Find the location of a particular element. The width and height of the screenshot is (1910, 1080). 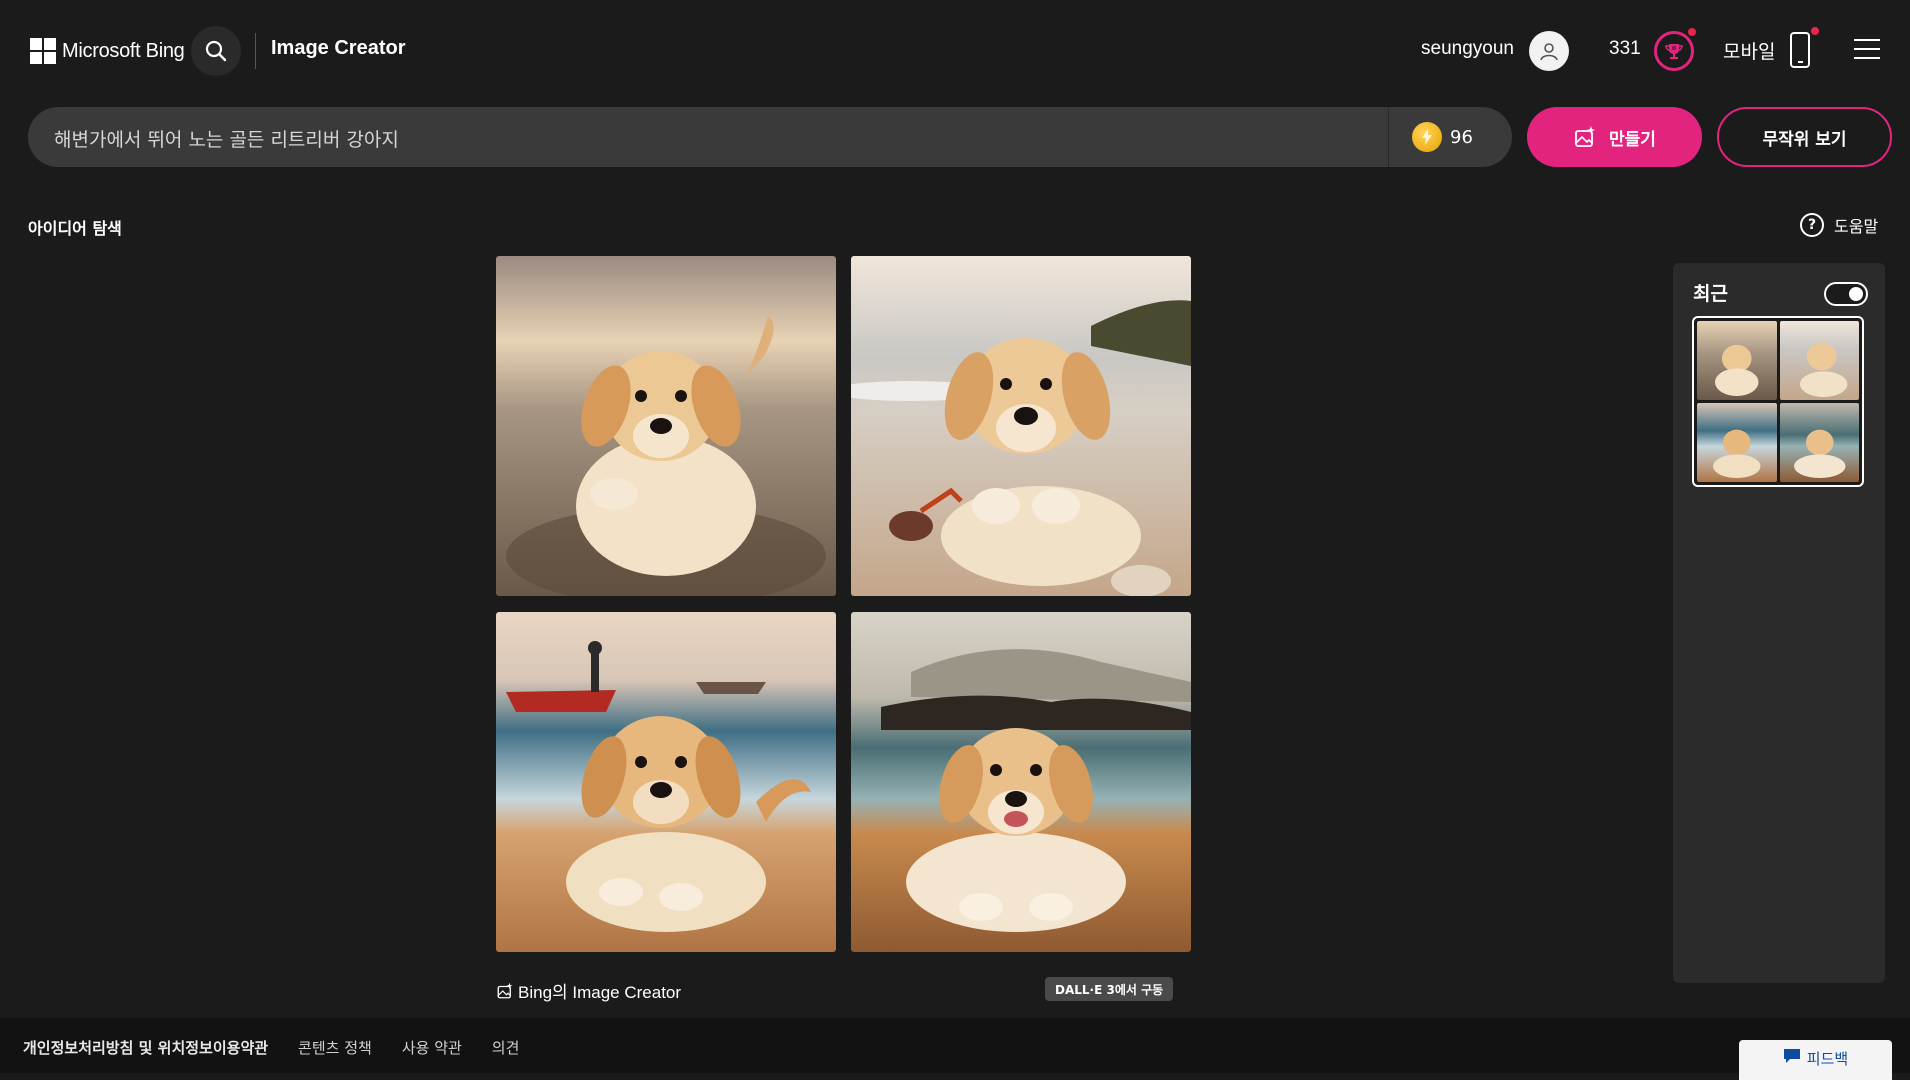

recent-title: 최근 is located at coordinates (1710, 294).